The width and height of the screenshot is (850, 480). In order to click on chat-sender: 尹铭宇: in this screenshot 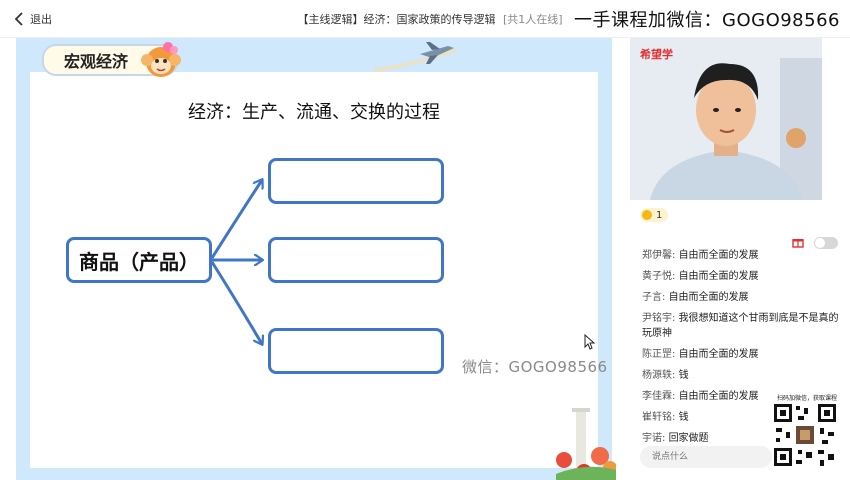, I will do `click(659, 318)`.